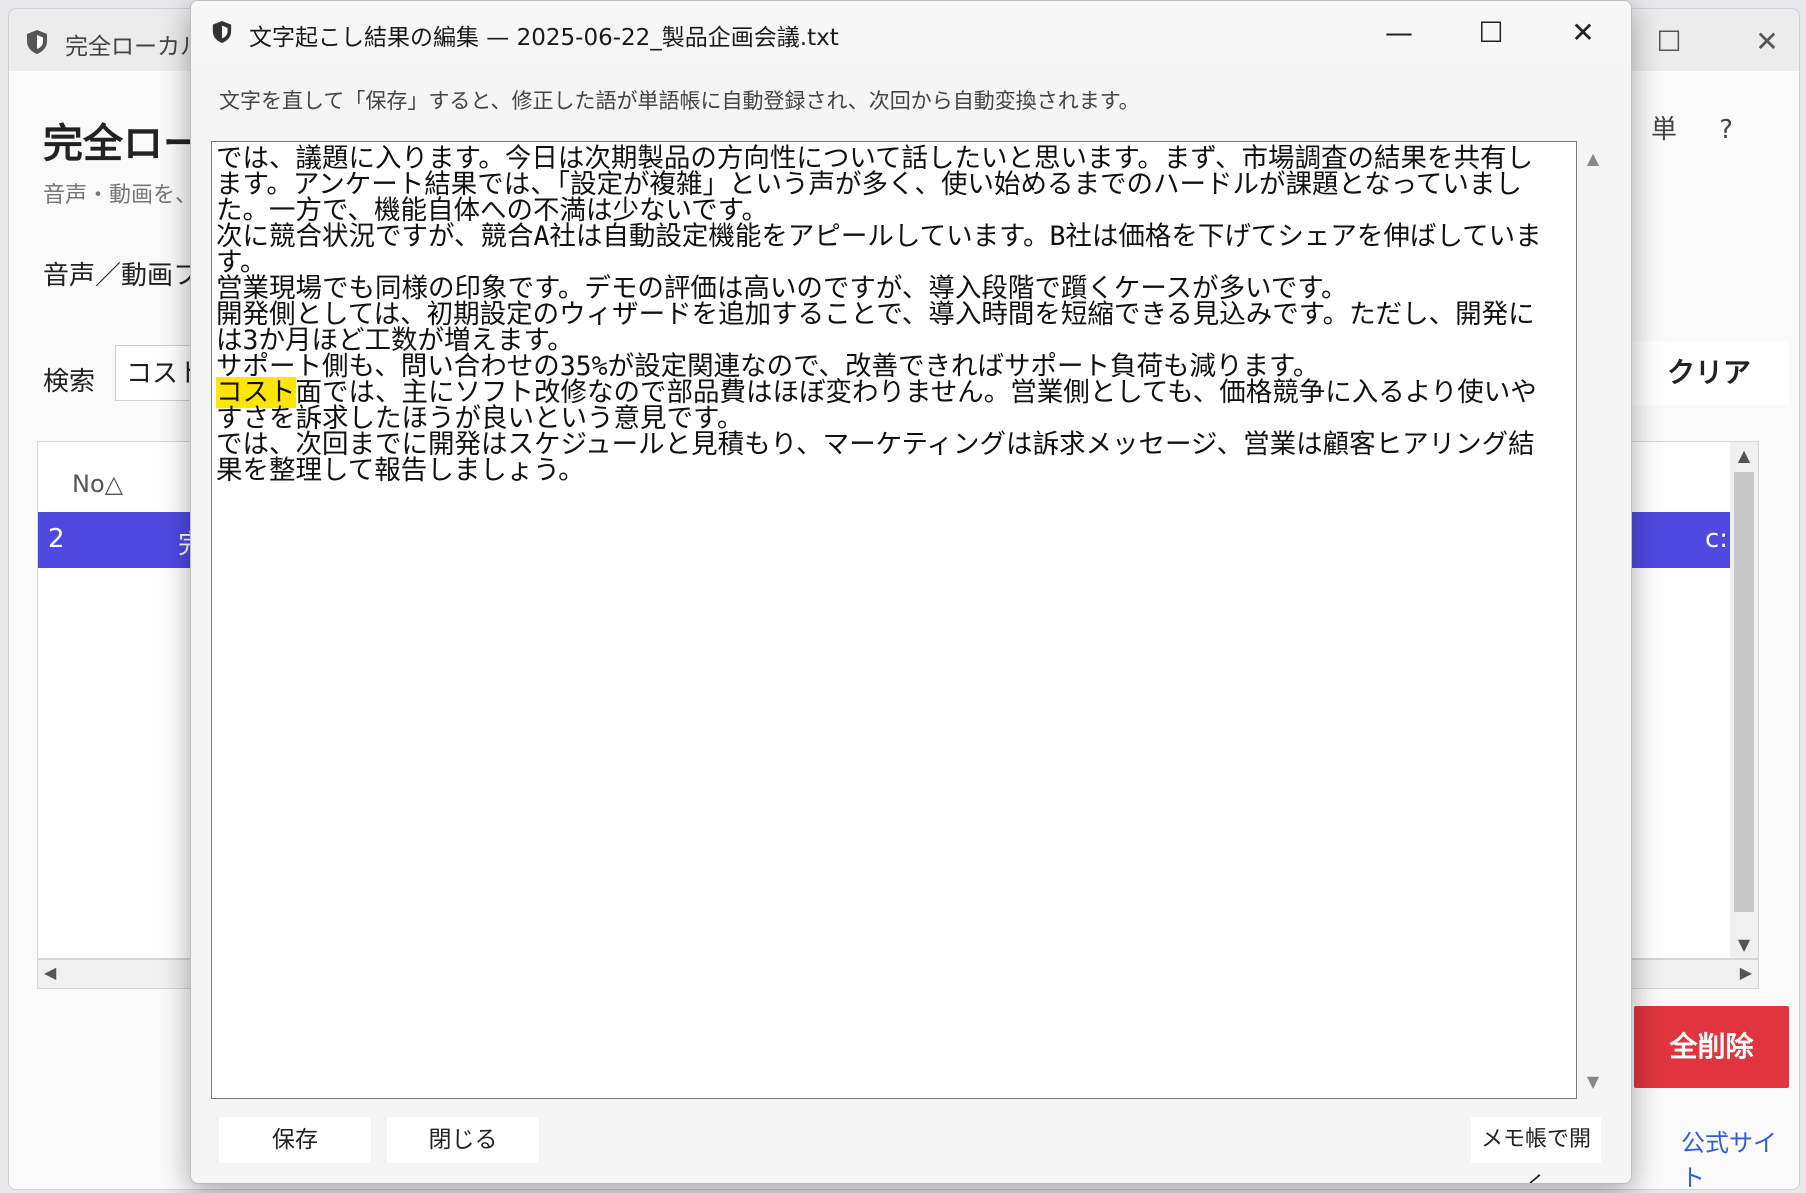 The image size is (1806, 1193). Describe the element at coordinates (295, 1140) in the screenshot. I see `save-button: 保存` at that location.